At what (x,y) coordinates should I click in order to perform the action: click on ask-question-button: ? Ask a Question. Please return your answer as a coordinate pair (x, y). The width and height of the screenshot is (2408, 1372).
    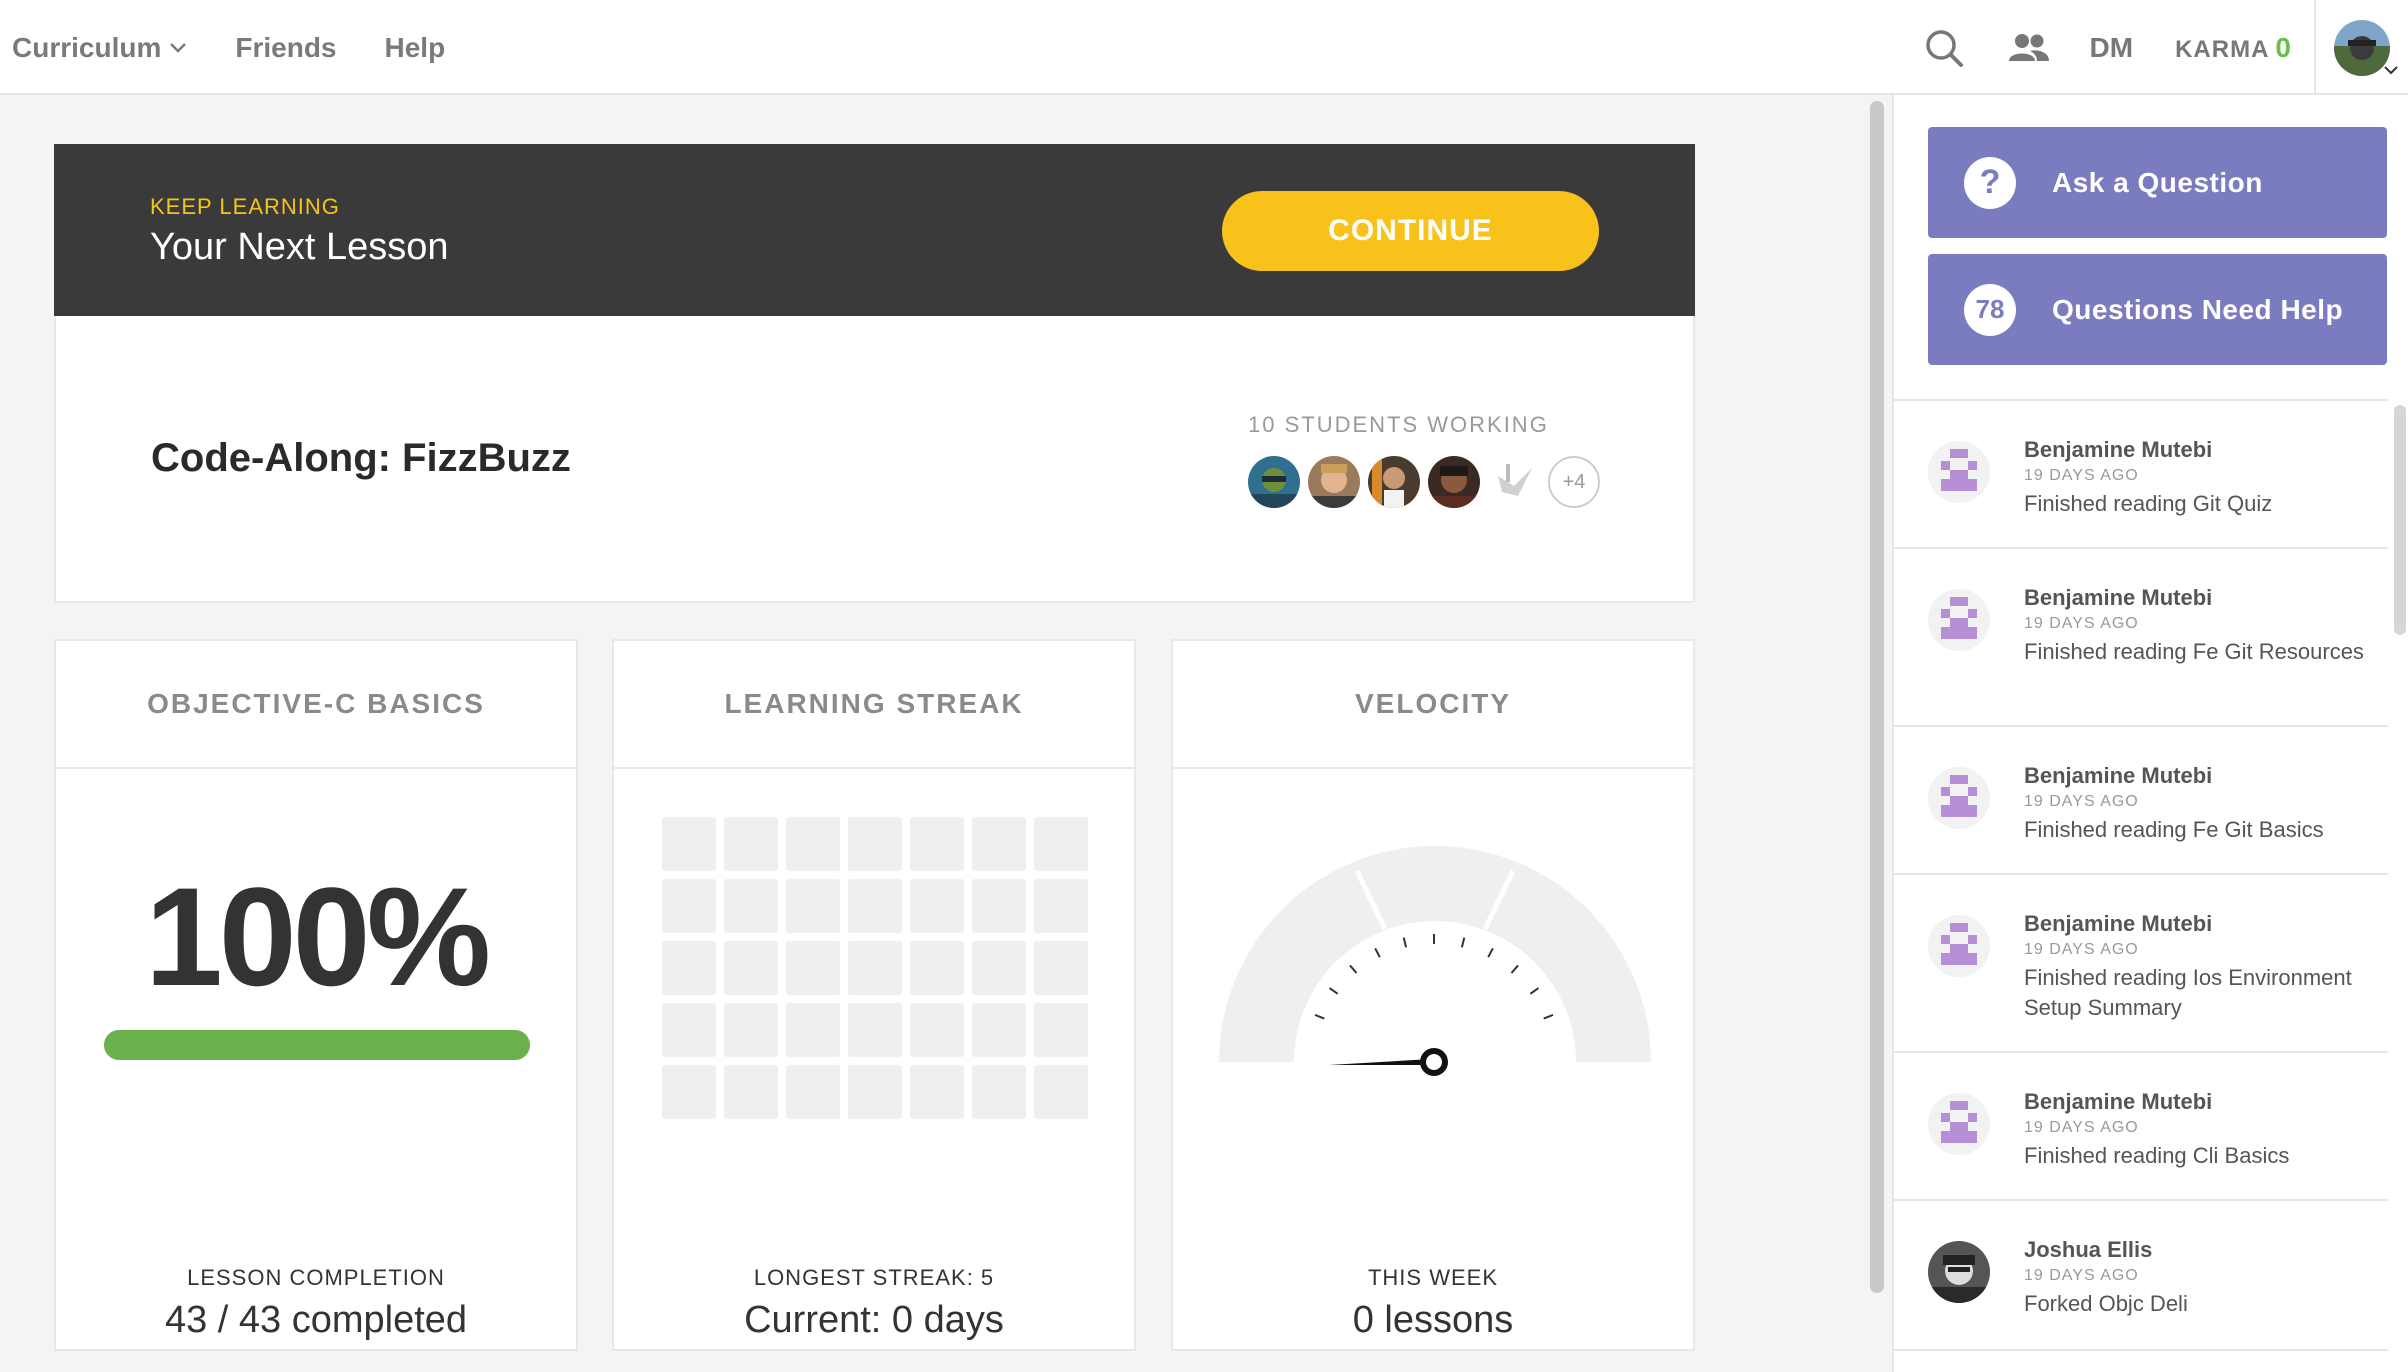
    Looking at the image, I should click on (2157, 182).